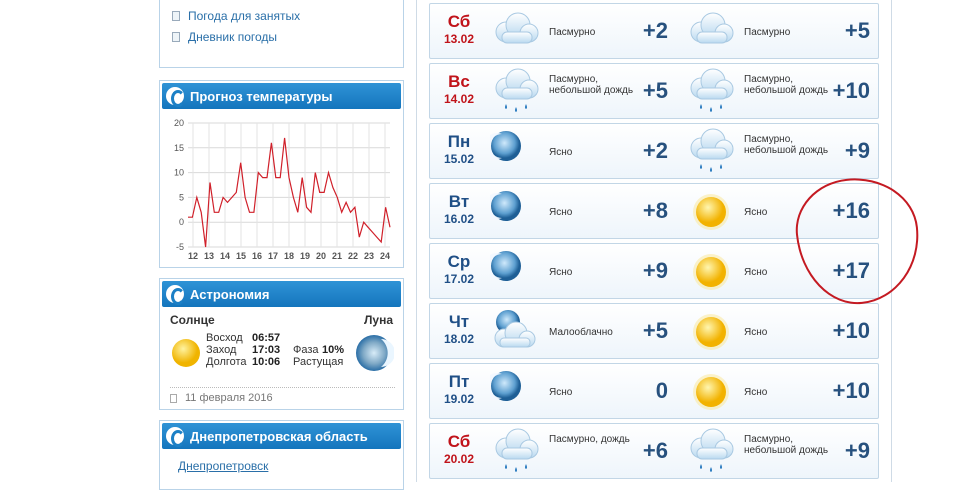 This screenshot has width=960, height=490. Describe the element at coordinates (333, 350) in the screenshot. I see `moon-phase-value: 10%` at that location.